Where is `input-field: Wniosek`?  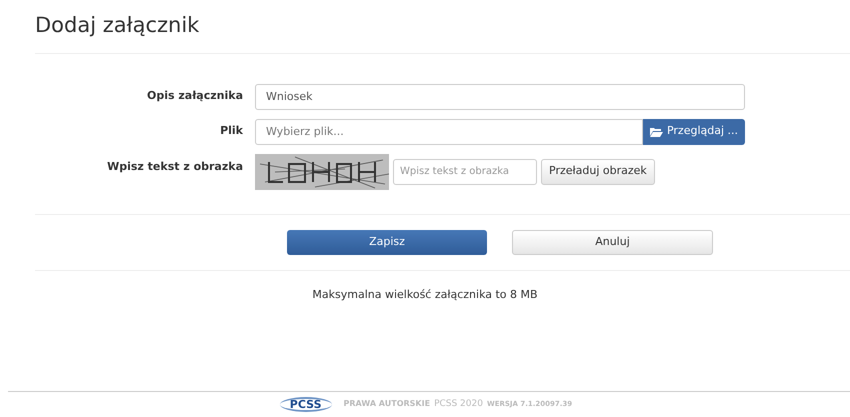 input-field: Wniosek is located at coordinates (500, 97).